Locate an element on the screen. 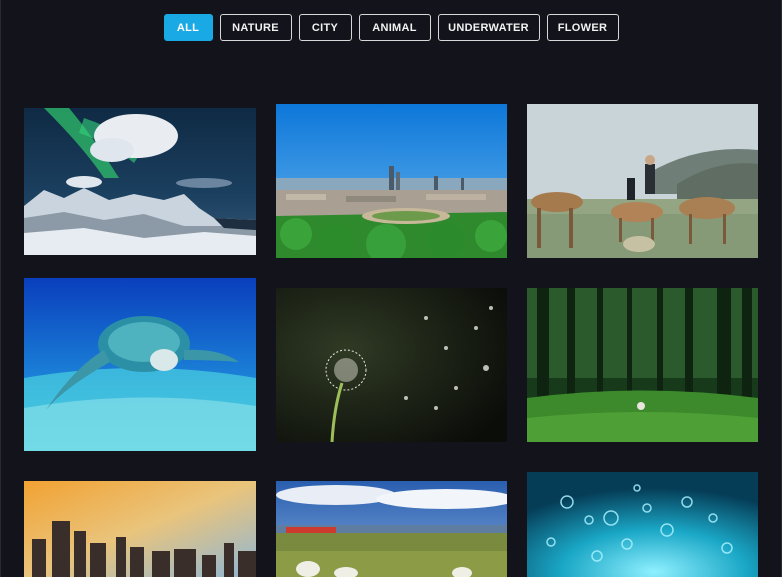  filter-city-button: CITY is located at coordinates (325, 27).